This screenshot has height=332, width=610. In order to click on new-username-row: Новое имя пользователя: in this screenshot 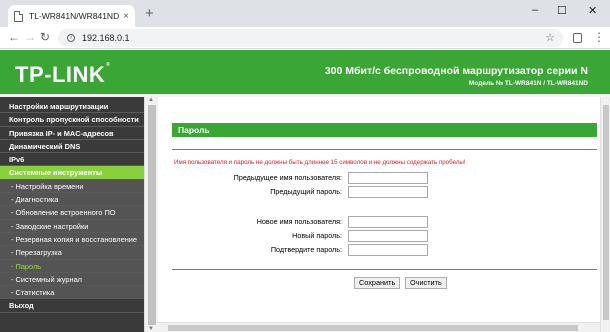, I will do `click(384, 222)`.